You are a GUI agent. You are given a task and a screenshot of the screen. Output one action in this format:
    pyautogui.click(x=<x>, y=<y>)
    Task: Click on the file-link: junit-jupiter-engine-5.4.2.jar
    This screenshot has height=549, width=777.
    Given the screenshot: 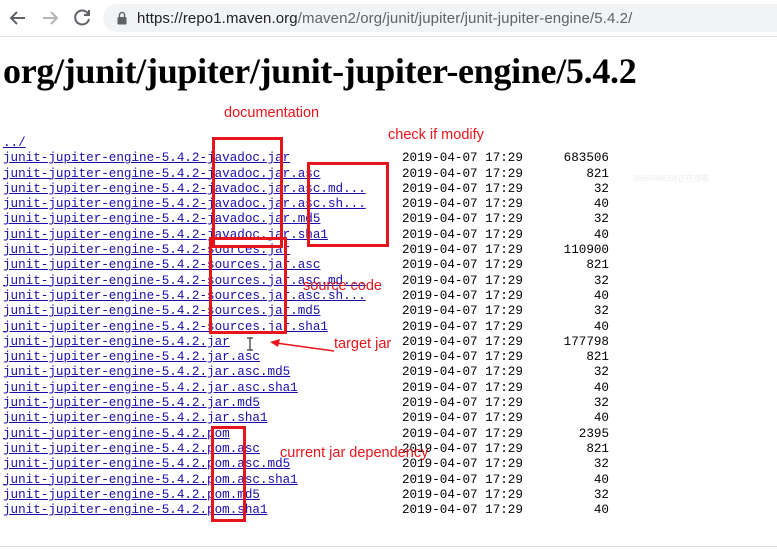 What is the action you would take?
    pyautogui.click(x=116, y=342)
    